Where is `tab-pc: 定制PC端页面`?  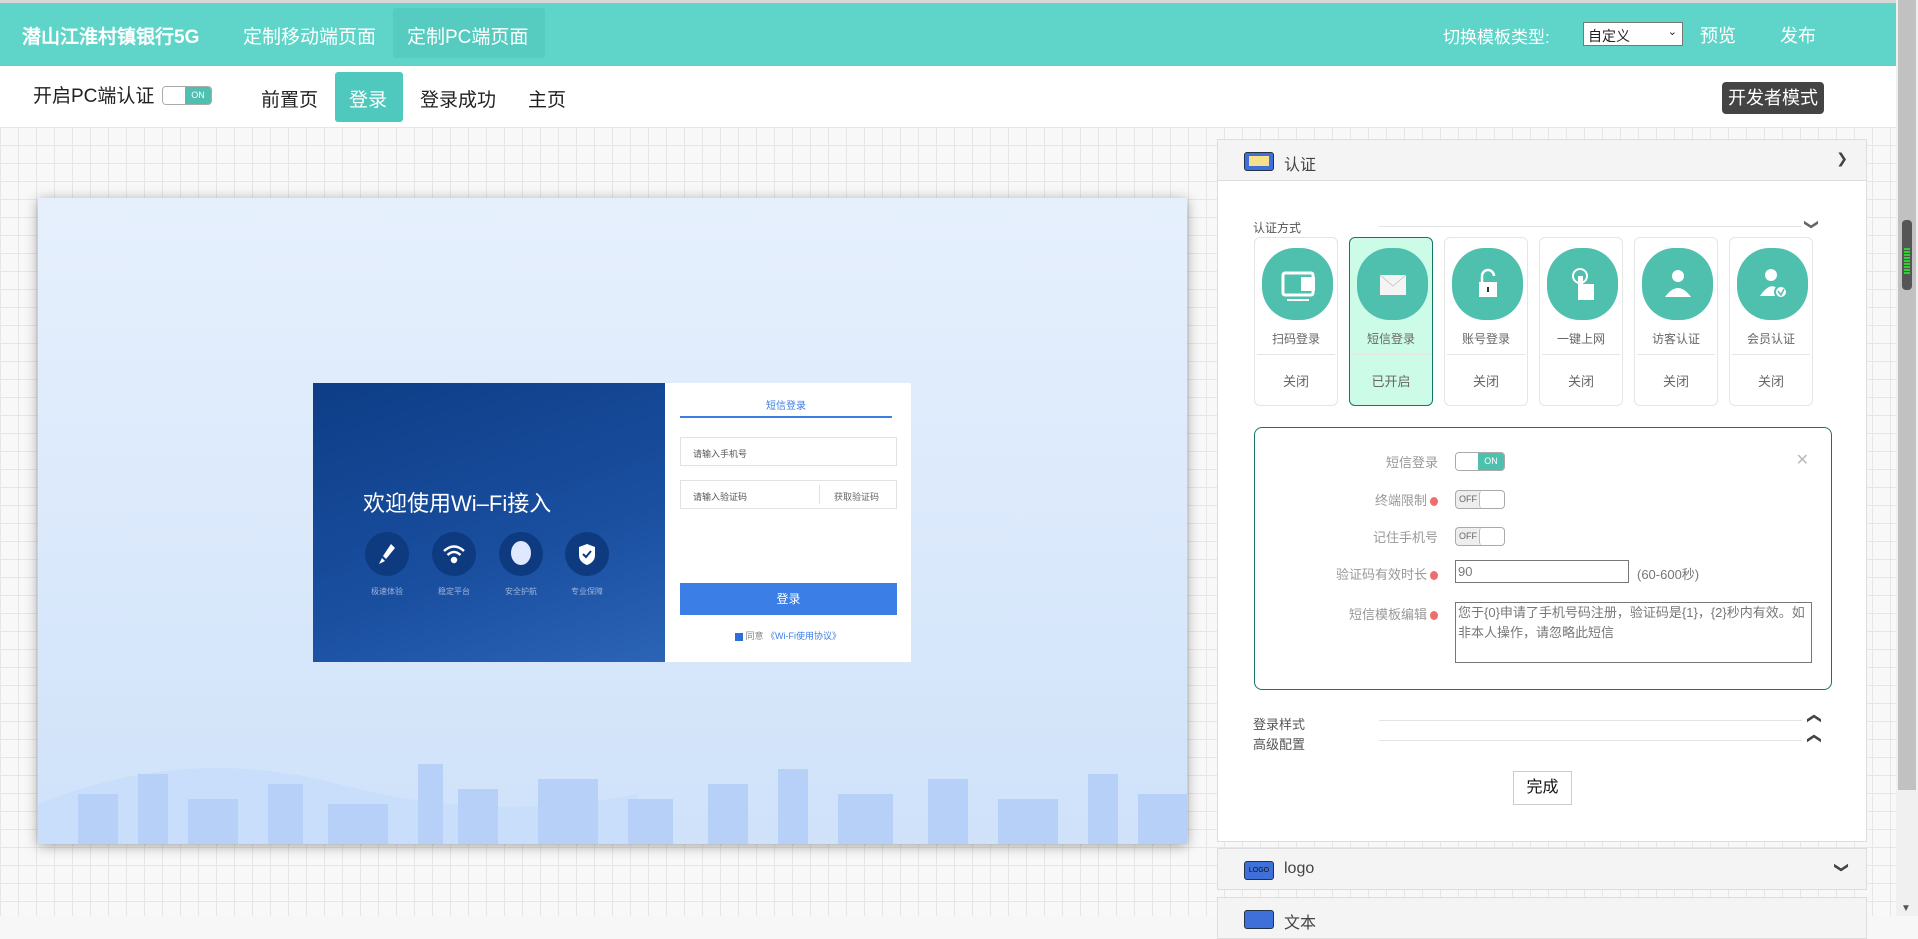 tab-pc: 定制PC端页面 is located at coordinates (469, 33).